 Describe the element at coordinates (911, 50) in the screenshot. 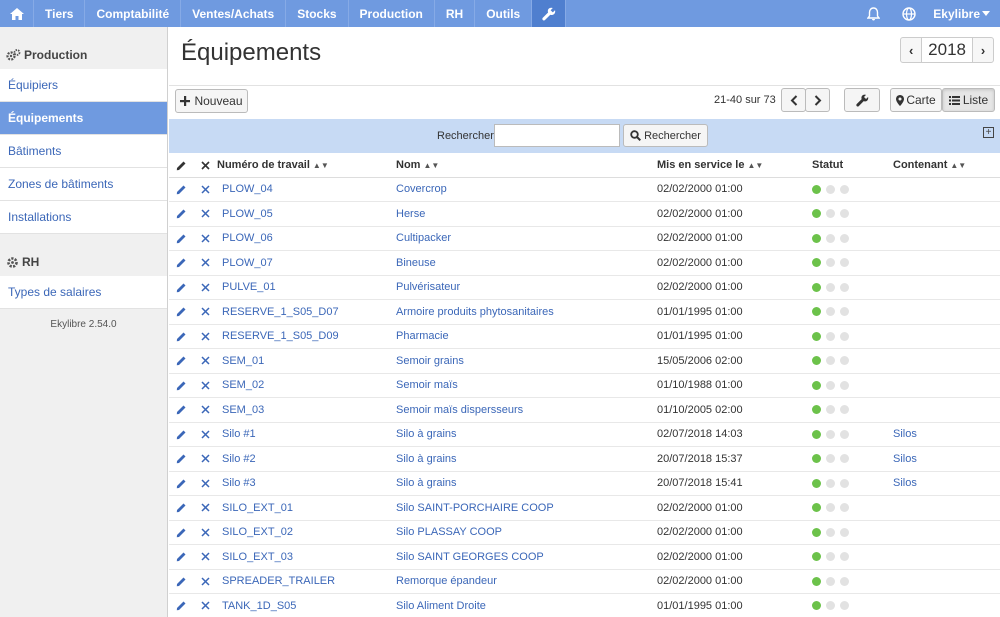

I see `chevron-left-icon: ‹` at that location.